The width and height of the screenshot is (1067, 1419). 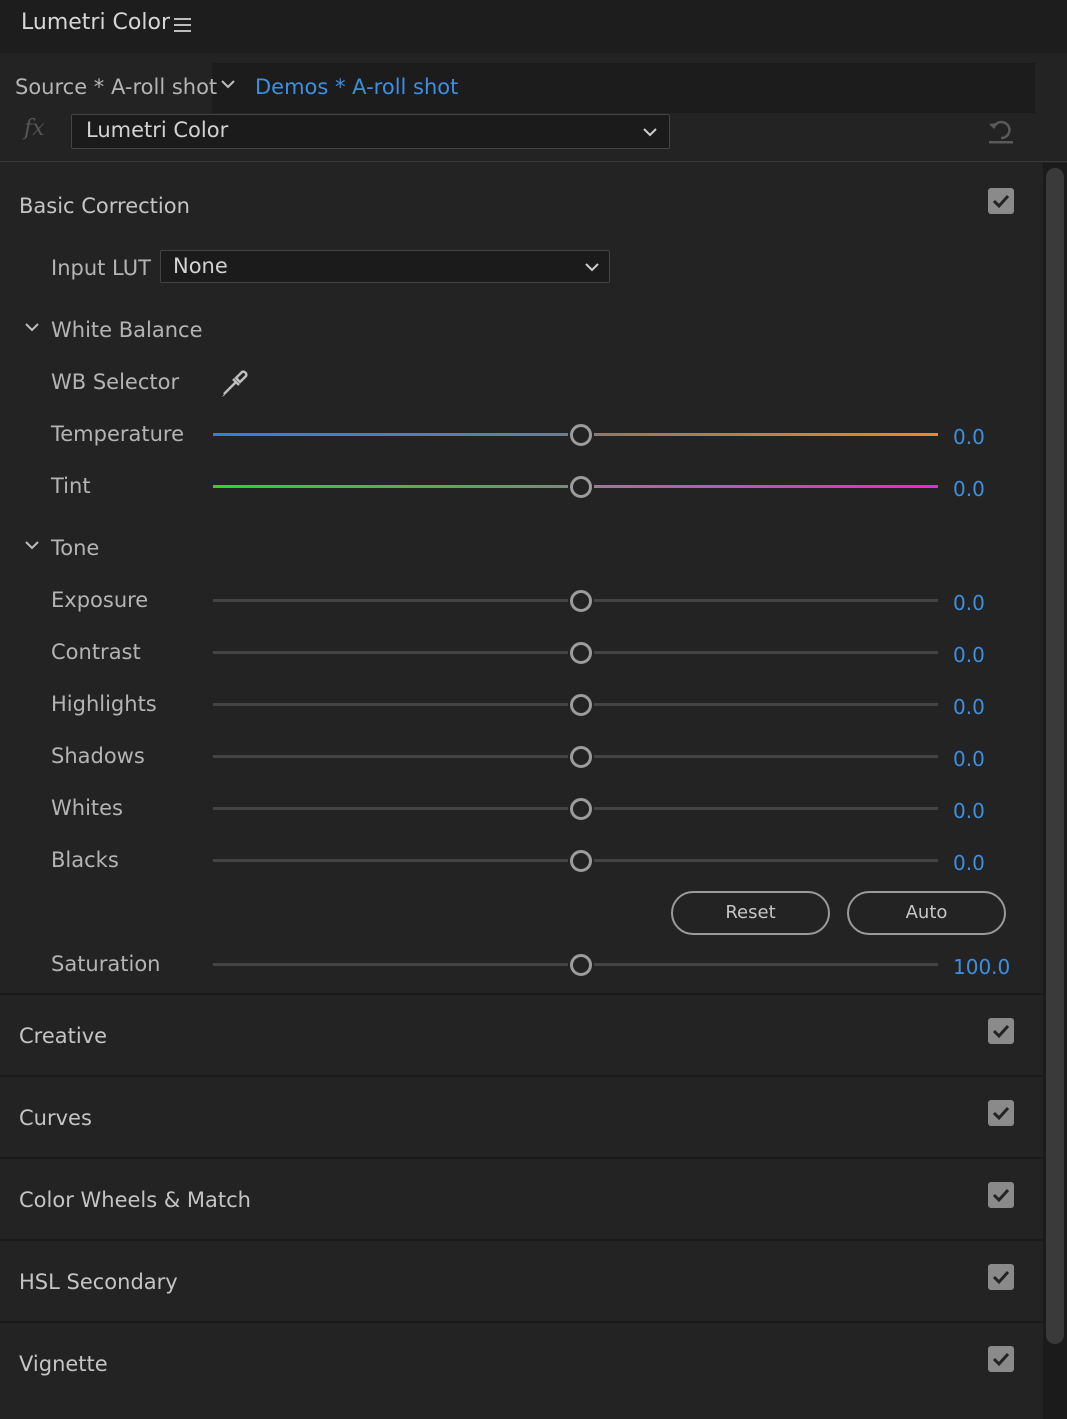 What do you see at coordinates (581, 861) in the screenshot?
I see `blacks-slider-knob` at bounding box center [581, 861].